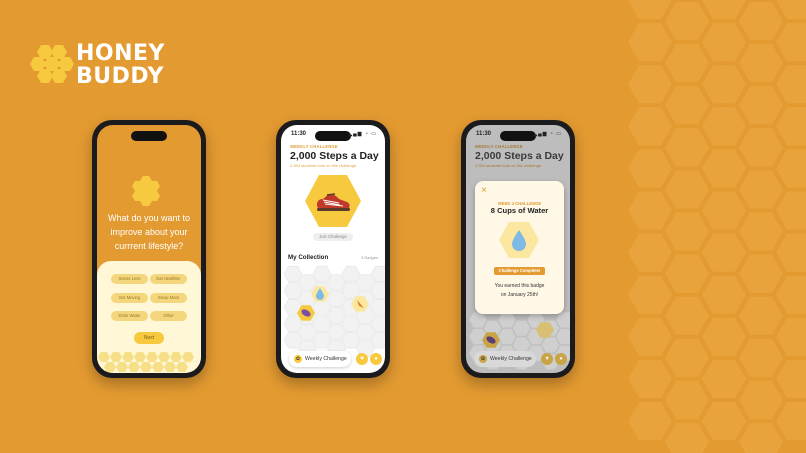 Image resolution: width=806 pixels, height=453 pixels. Describe the element at coordinates (168, 298) in the screenshot. I see `option-sleep-more: Sleep More` at that location.